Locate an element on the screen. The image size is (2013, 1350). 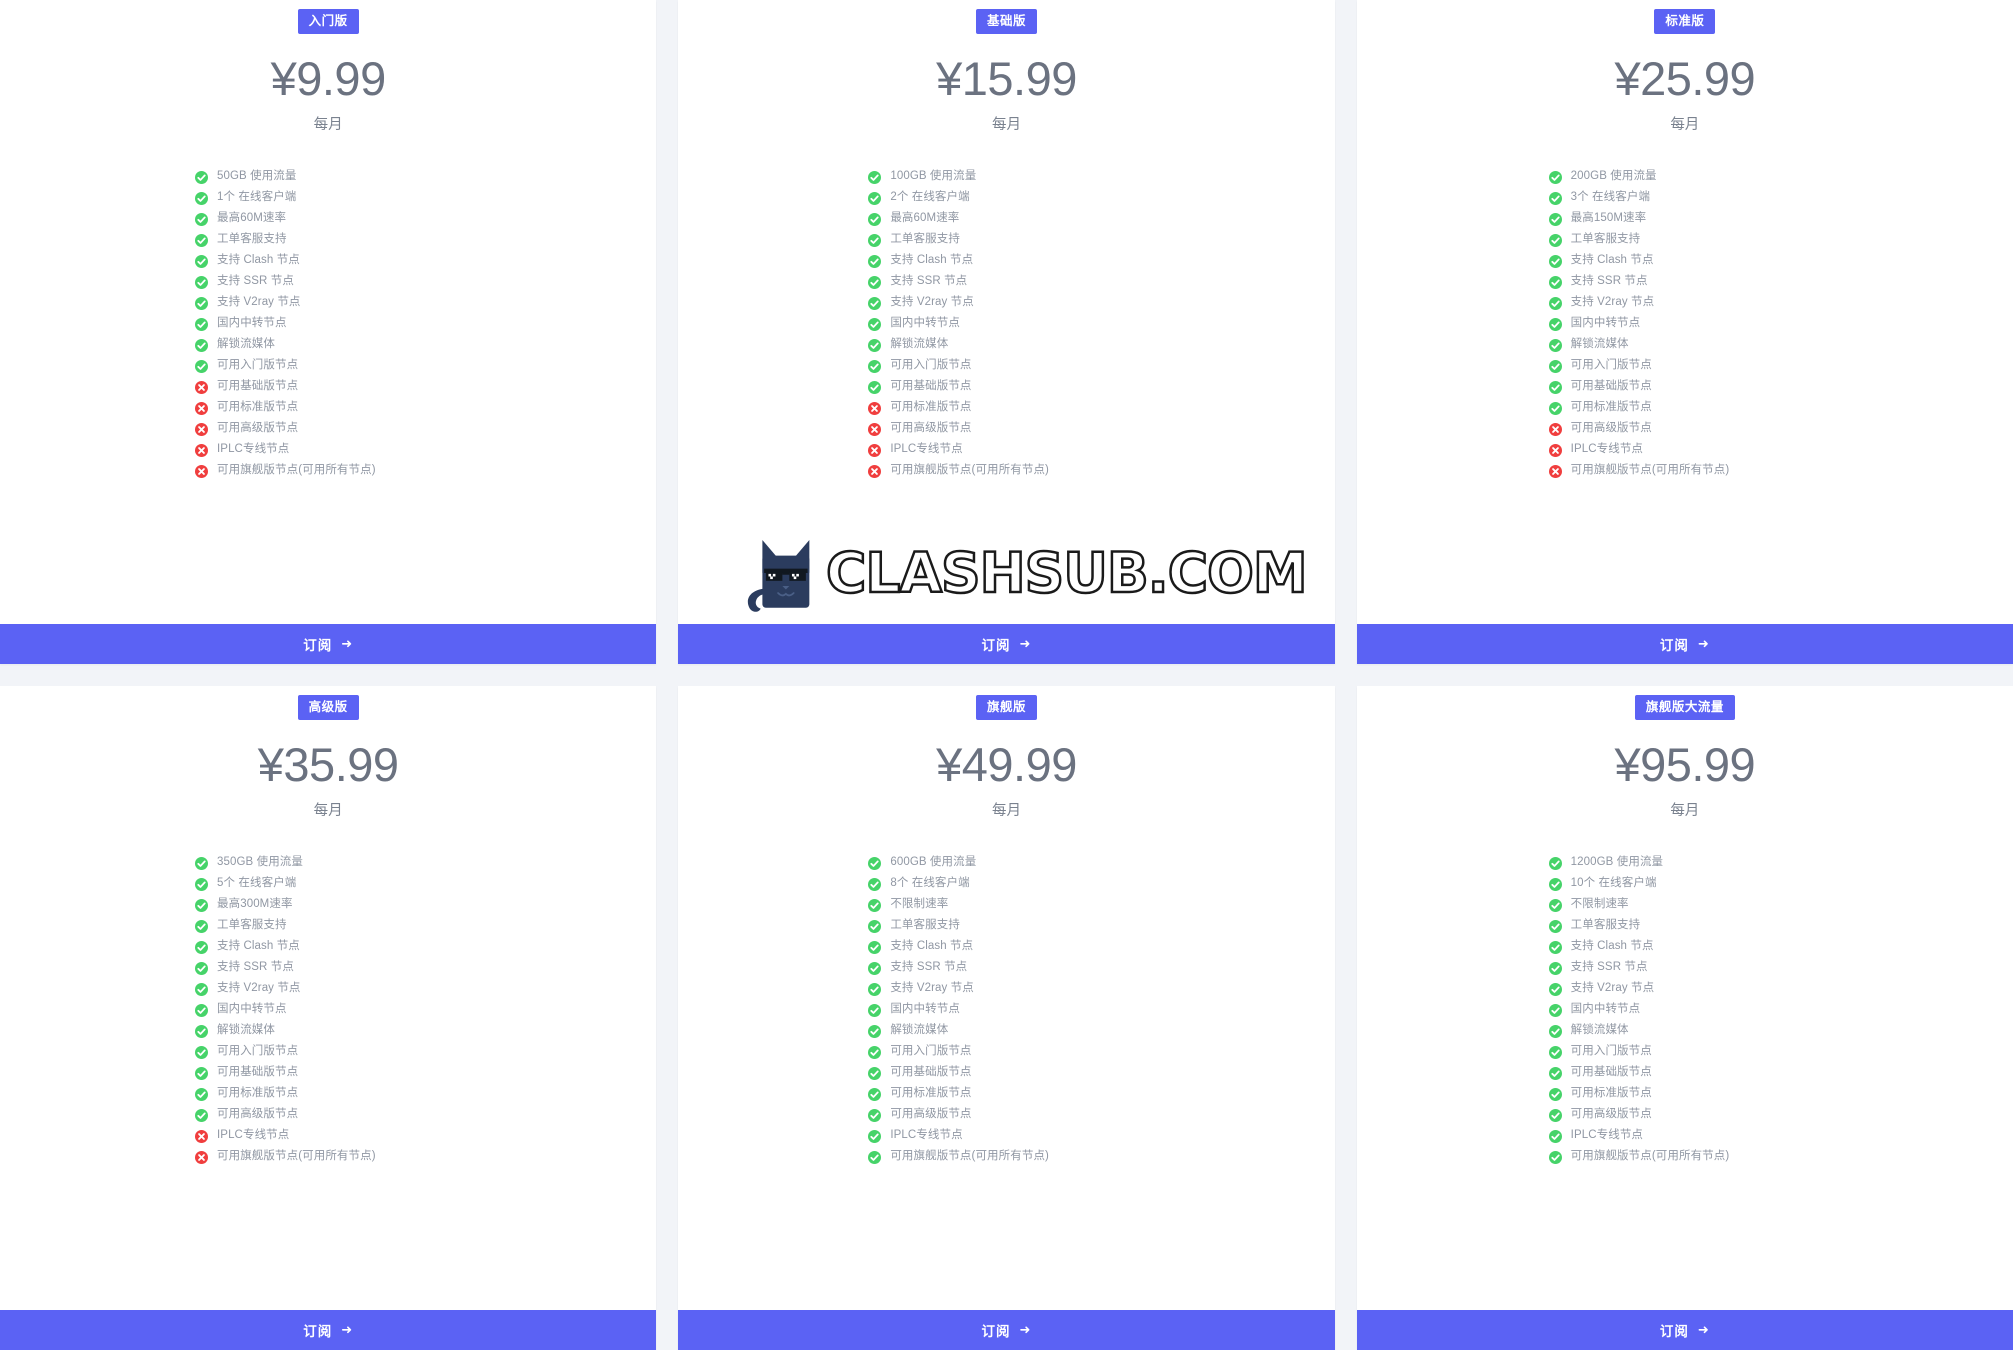
feature-label: 1200GB 使用流量 is located at coordinates (1617, 862).